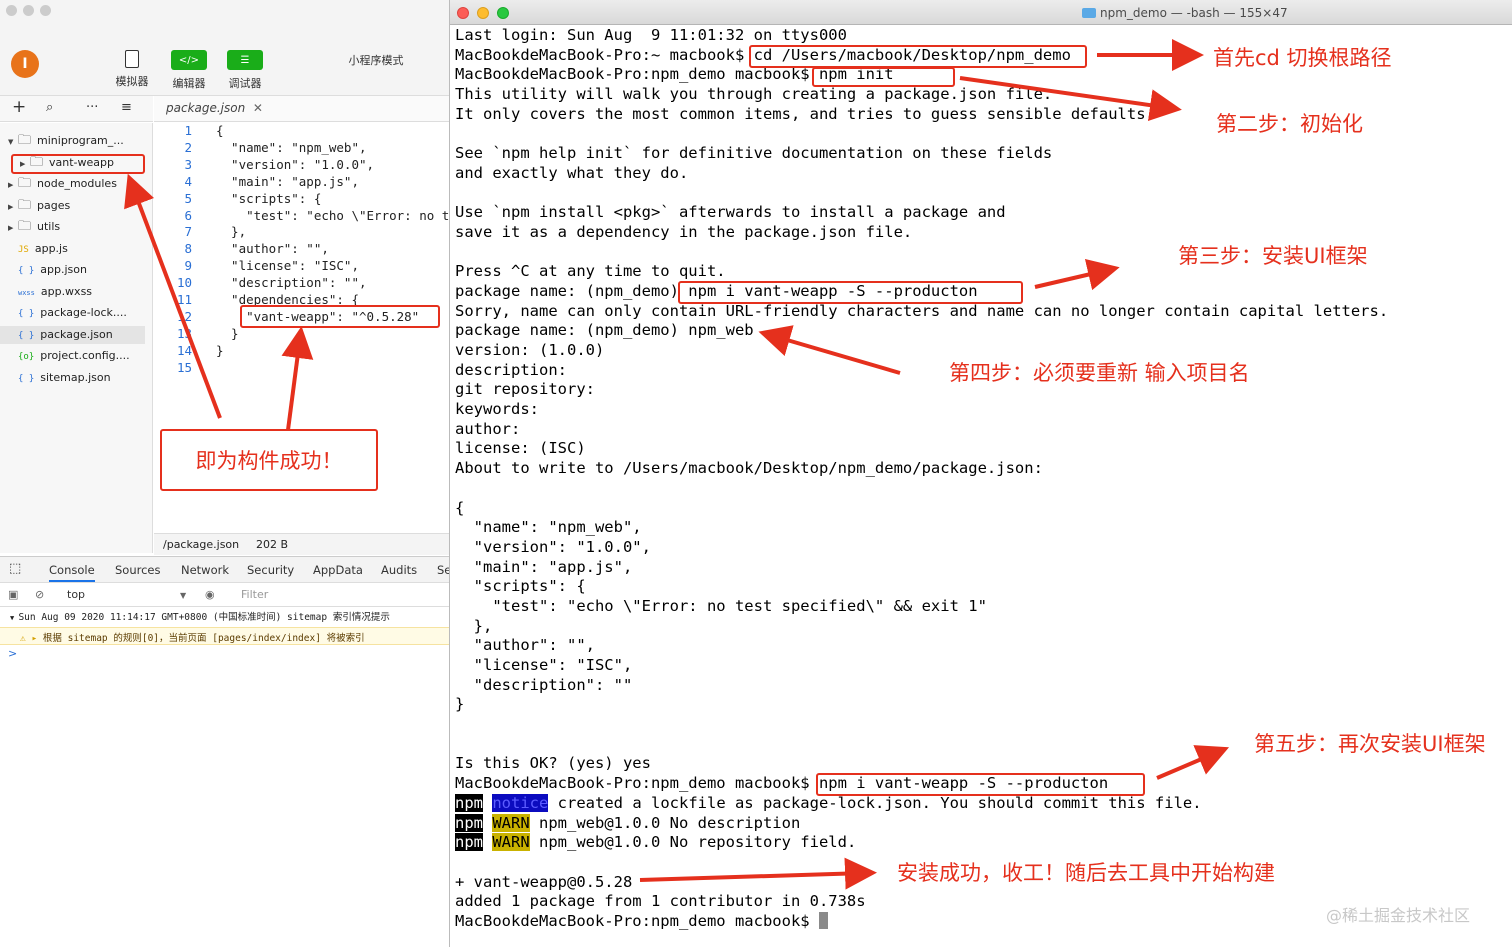 This screenshot has width=1512, height=947. I want to click on devtools-tab: Console, so click(72, 572).